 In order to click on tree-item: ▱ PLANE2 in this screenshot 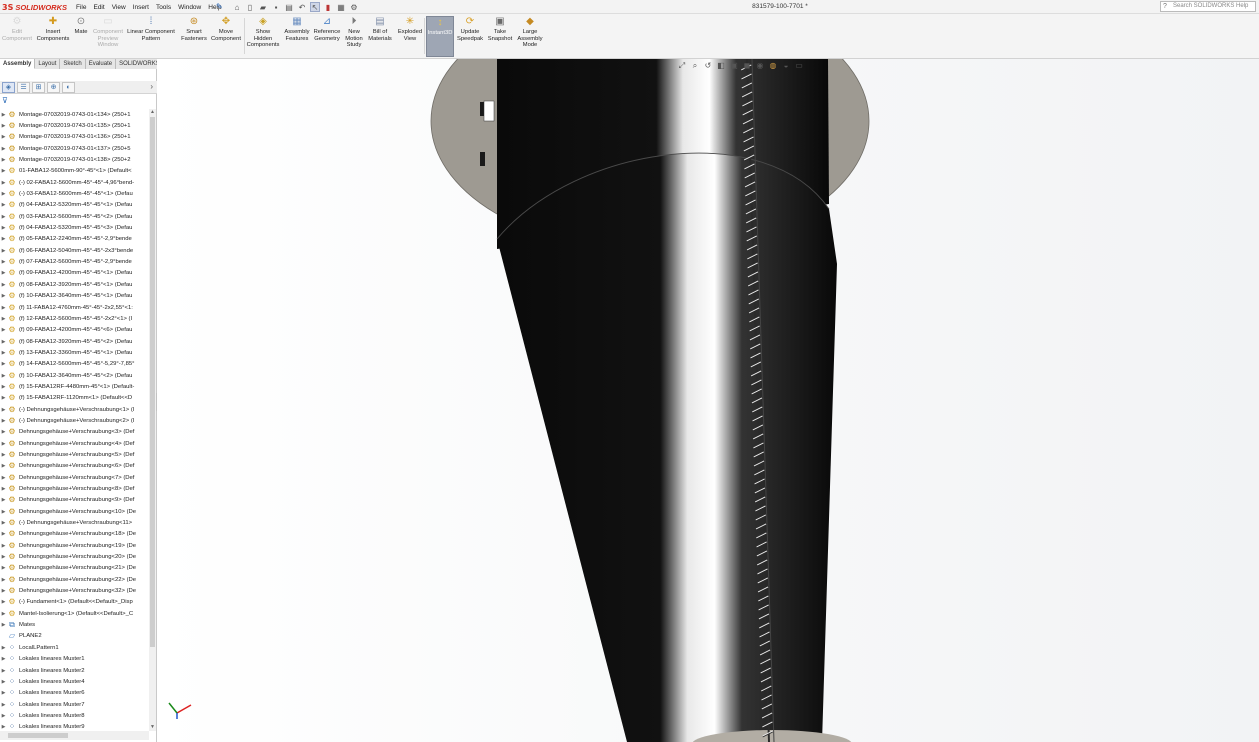, I will do `click(74, 636)`.